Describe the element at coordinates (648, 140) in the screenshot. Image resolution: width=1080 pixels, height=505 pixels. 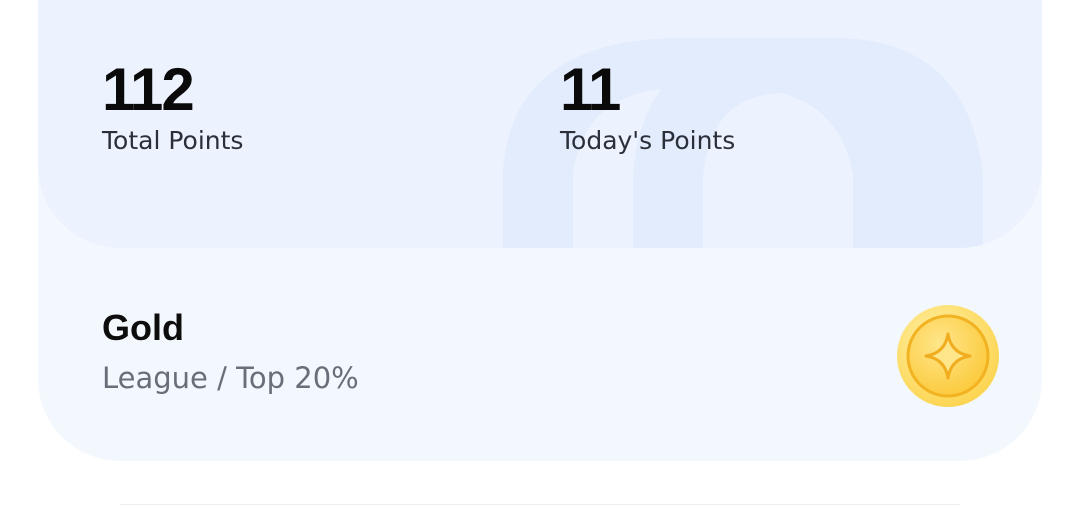
I see `today-points-label: Today's Points` at that location.